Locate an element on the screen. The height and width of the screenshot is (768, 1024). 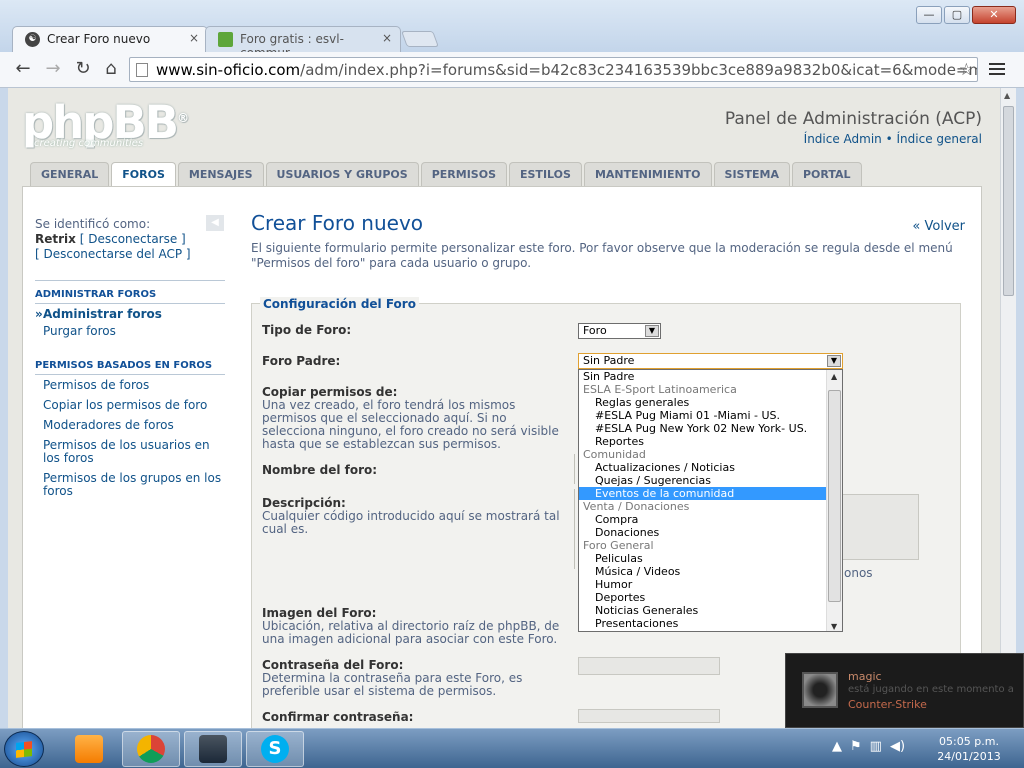
back-link: « Volver is located at coordinates (938, 226).